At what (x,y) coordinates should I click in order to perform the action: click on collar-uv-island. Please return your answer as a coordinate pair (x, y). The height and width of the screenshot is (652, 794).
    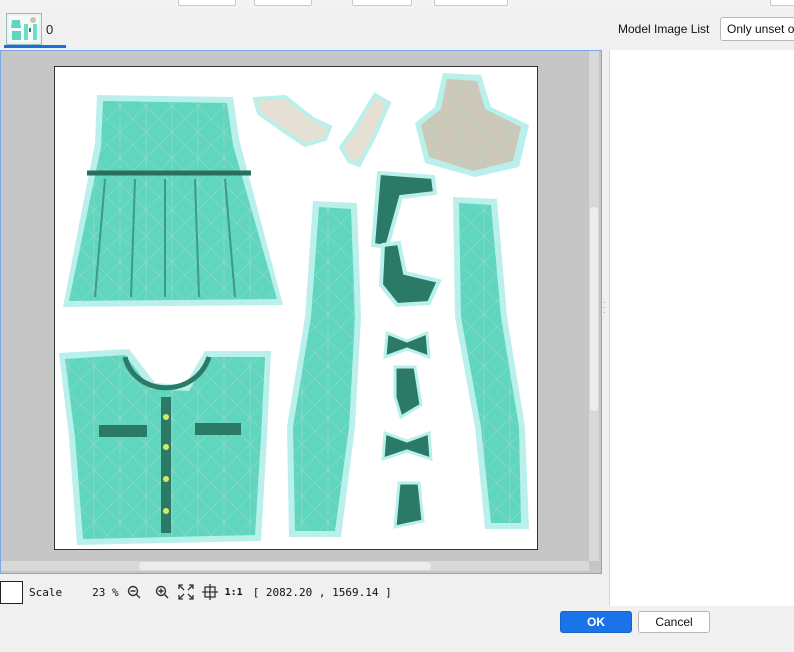
    Looking at the image, I should click on (406, 239).